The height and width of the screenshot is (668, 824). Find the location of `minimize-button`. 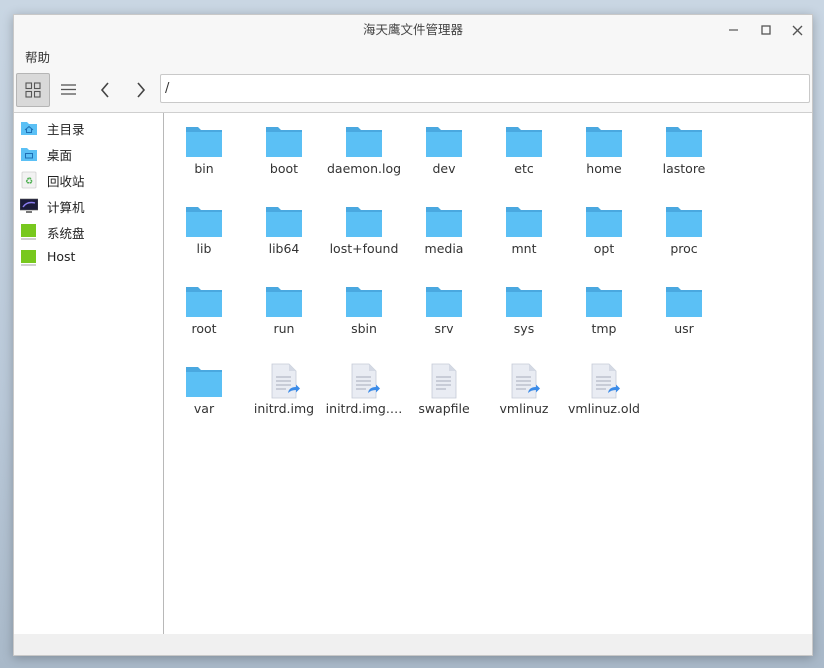

minimize-button is located at coordinates (734, 30).